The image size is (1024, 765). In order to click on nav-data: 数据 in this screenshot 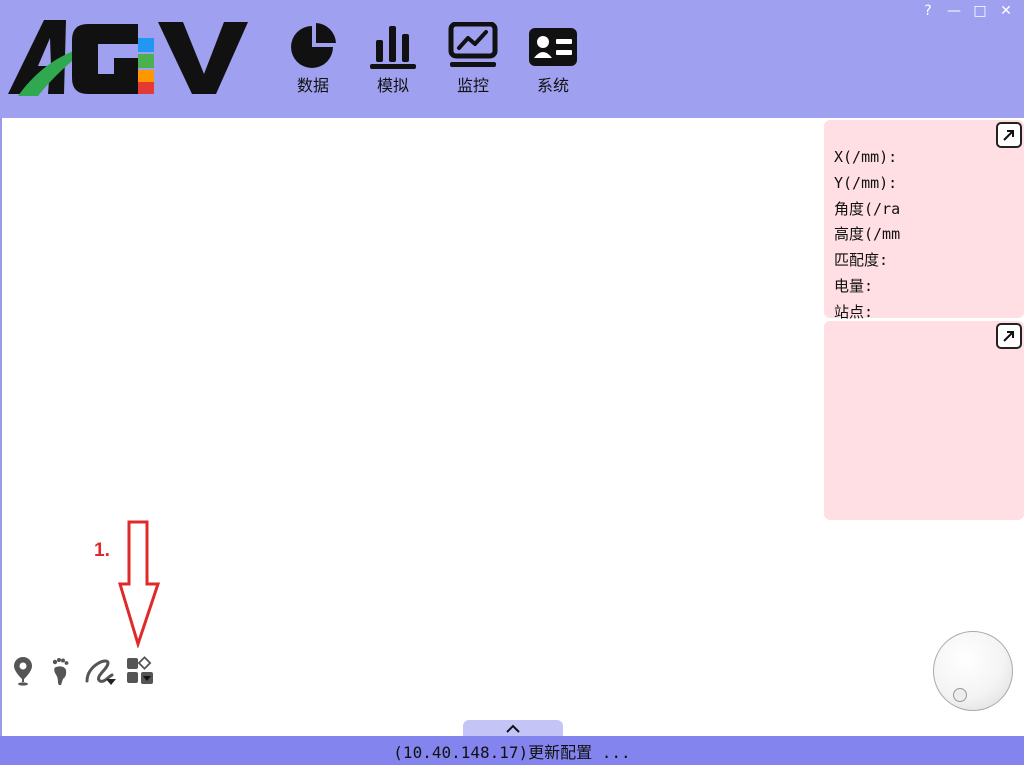, I will do `click(313, 60)`.